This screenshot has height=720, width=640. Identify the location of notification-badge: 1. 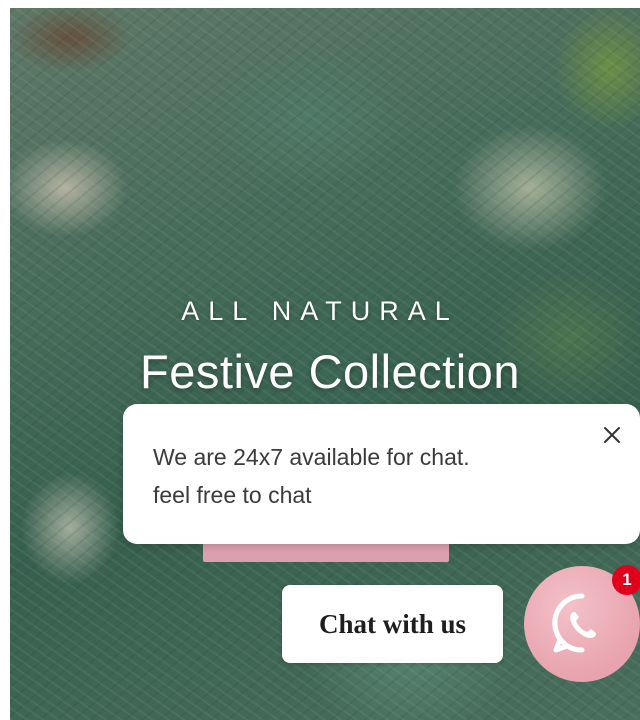
(626, 580).